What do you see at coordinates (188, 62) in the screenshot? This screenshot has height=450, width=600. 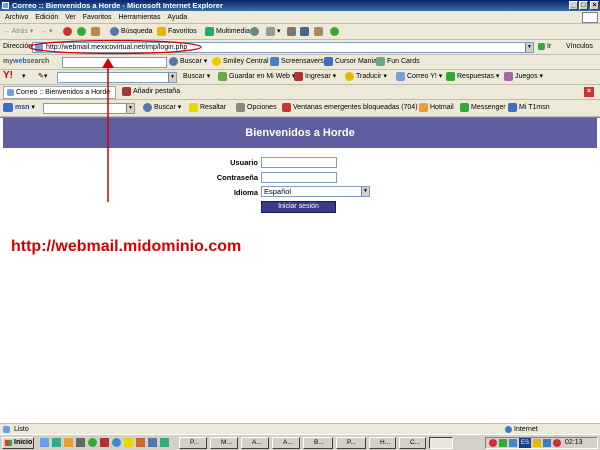 I see `mywebsearch-search-button: Buscar ▾` at bounding box center [188, 62].